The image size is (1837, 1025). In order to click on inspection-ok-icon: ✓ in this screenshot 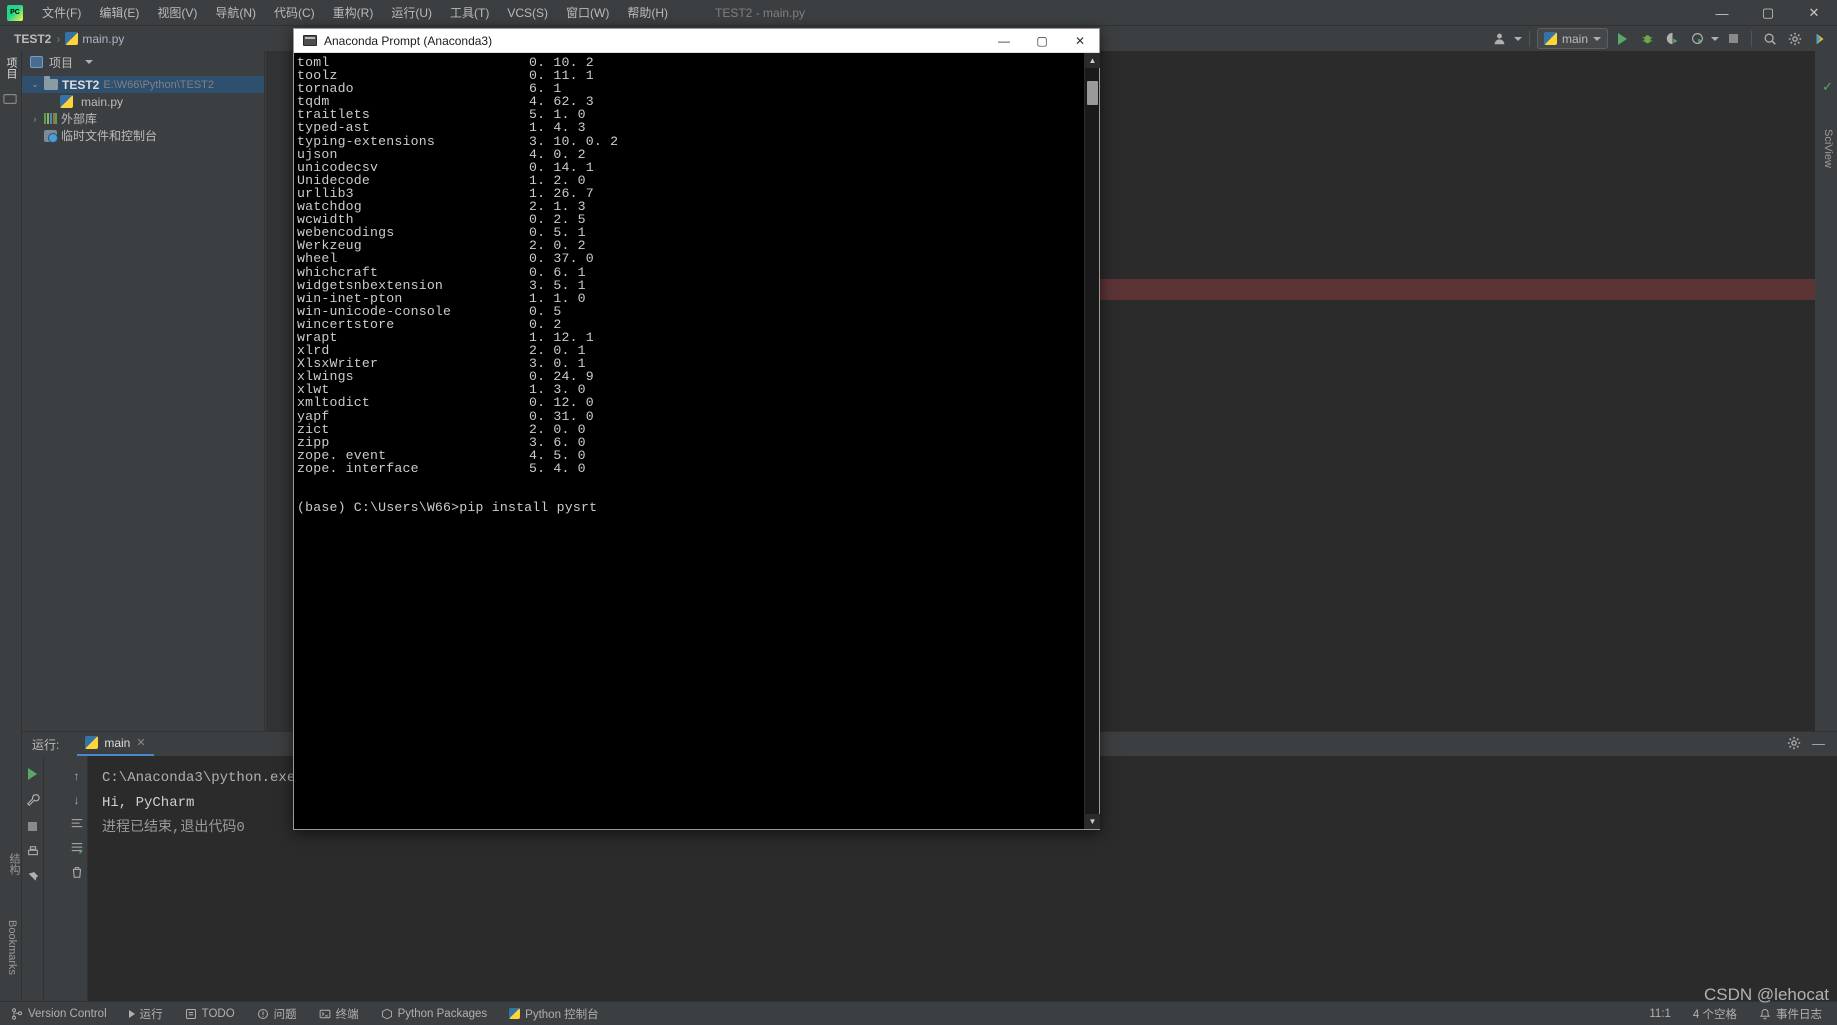, I will do `click(1827, 87)`.